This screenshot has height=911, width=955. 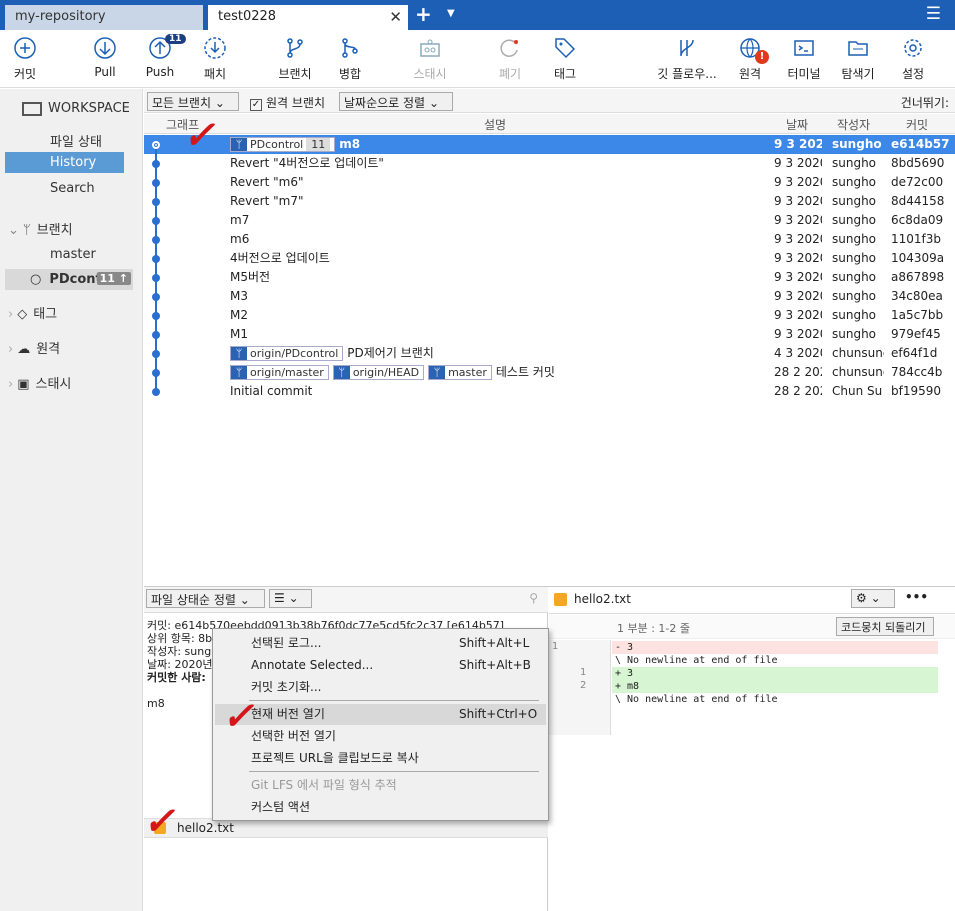 I want to click on checkbox-checked-icon: ✓, so click(x=256, y=105).